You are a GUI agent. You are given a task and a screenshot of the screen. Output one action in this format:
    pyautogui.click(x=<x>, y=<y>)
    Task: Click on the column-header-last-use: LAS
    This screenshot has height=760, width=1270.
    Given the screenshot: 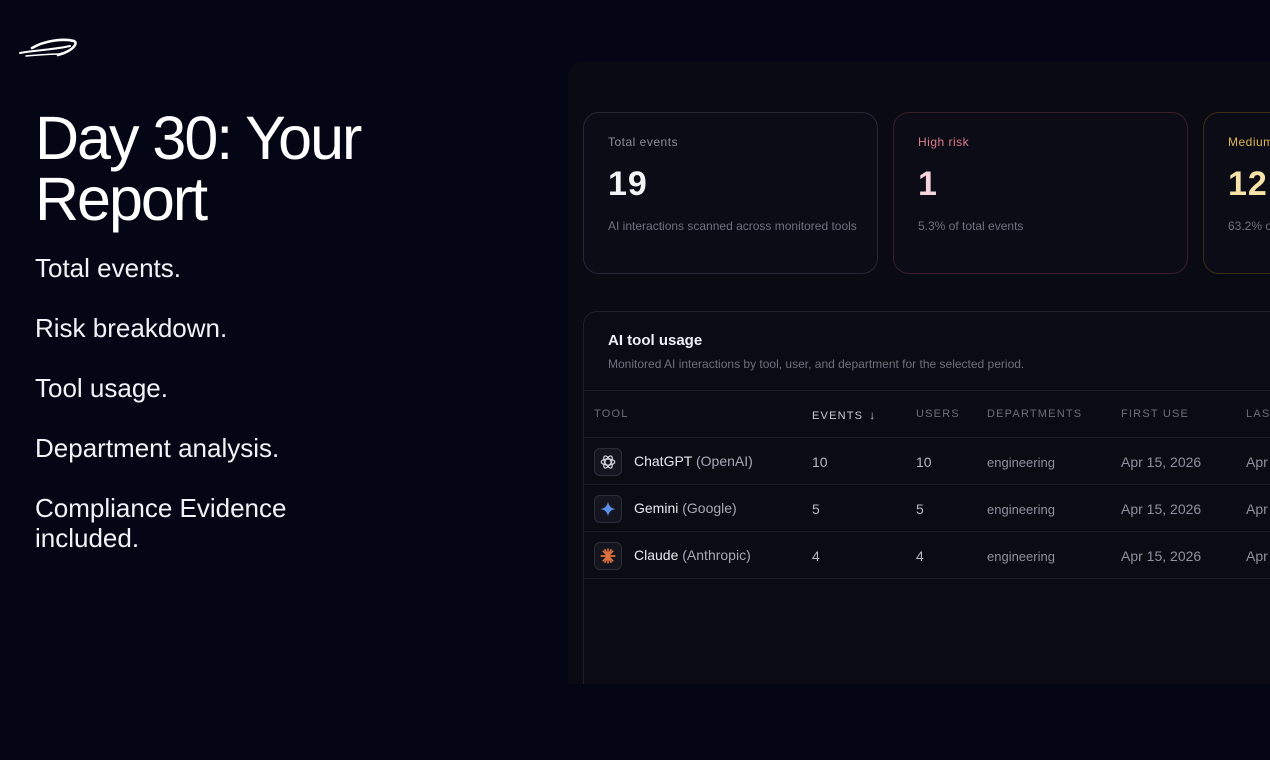 What is the action you would take?
    pyautogui.click(x=1258, y=414)
    